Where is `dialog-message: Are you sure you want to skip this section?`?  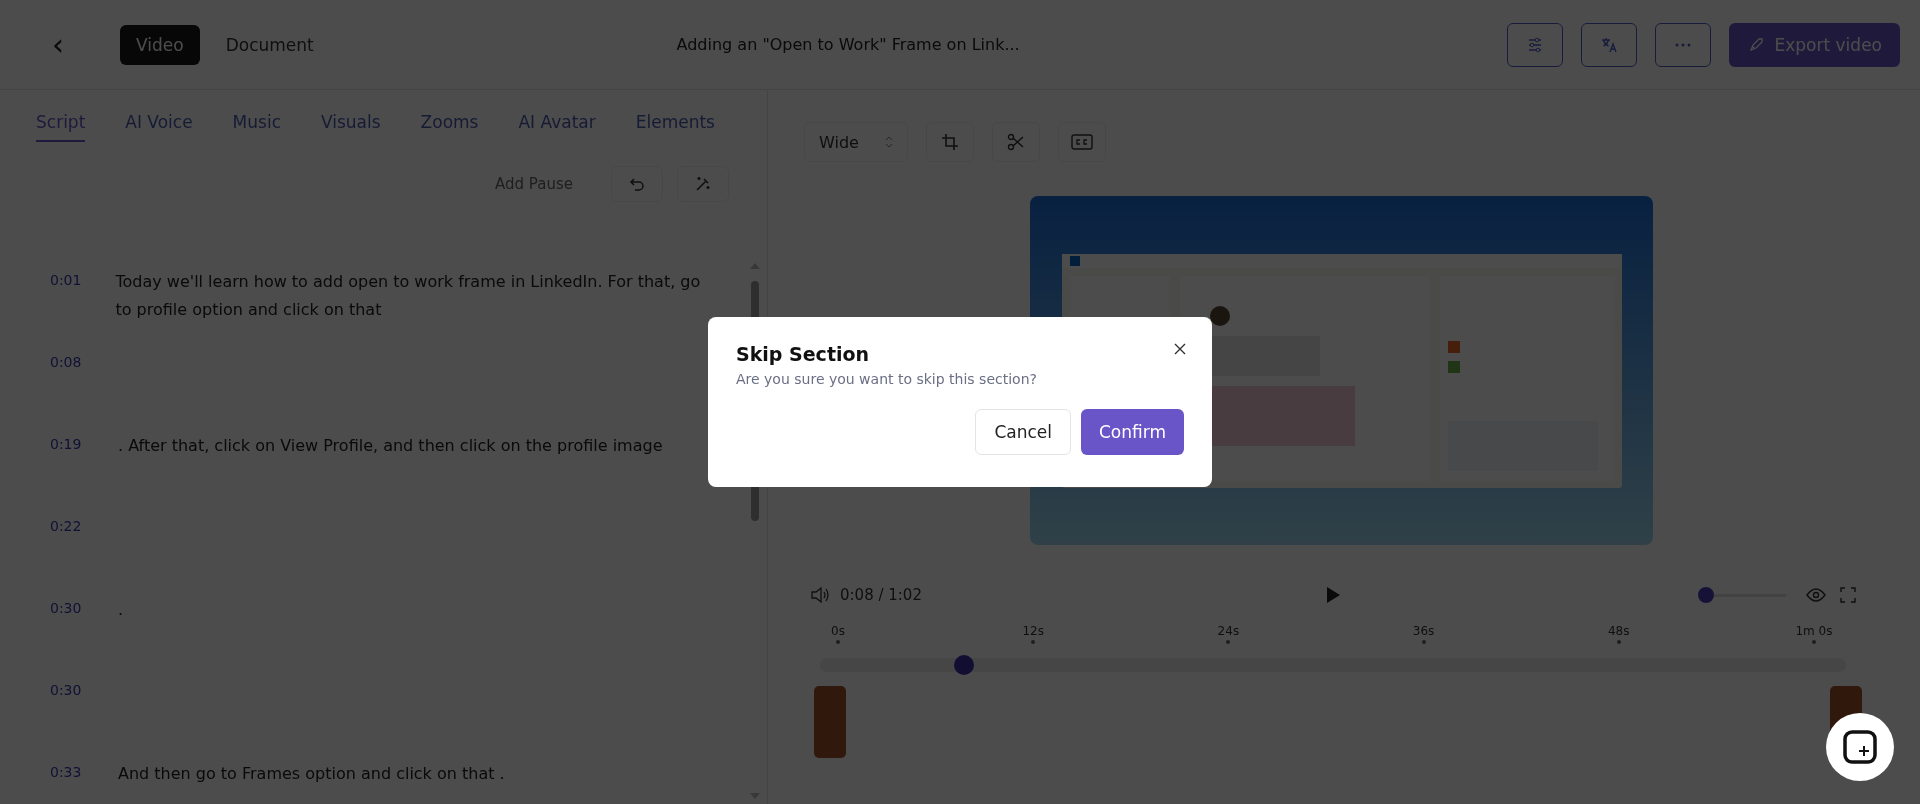 dialog-message: Are you sure you want to skip this section? is located at coordinates (887, 379).